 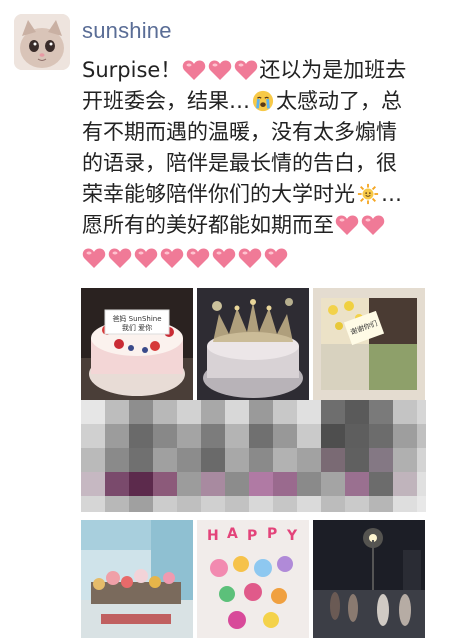 What do you see at coordinates (369, 579) in the screenshot?
I see `photo-night-street` at bounding box center [369, 579].